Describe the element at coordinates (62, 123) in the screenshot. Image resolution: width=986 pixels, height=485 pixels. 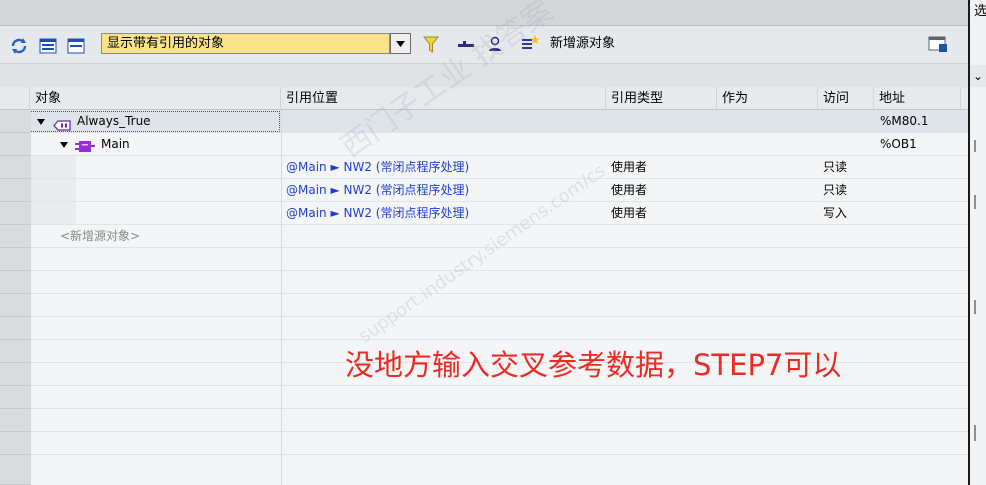
I see `tag-icon` at that location.